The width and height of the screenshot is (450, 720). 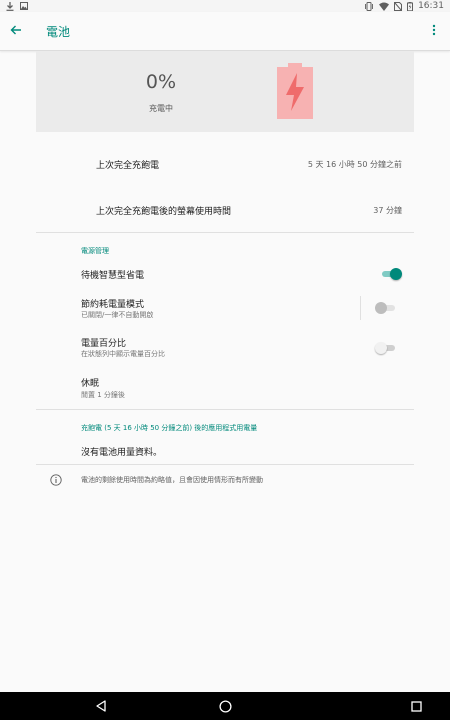 I want to click on arrow-back-icon, so click(x=15, y=30).